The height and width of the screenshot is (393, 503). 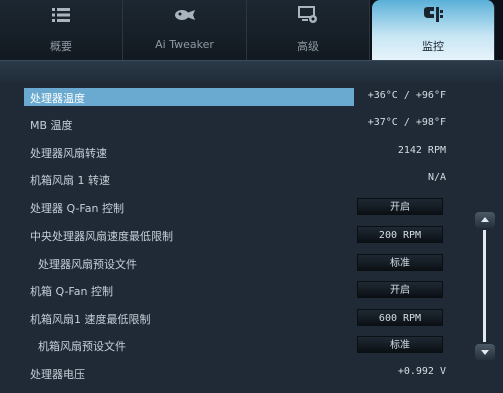 I want to click on row-chassis-fan1-speed: 机箱风扇 1 转速 N/A, so click(x=239, y=179).